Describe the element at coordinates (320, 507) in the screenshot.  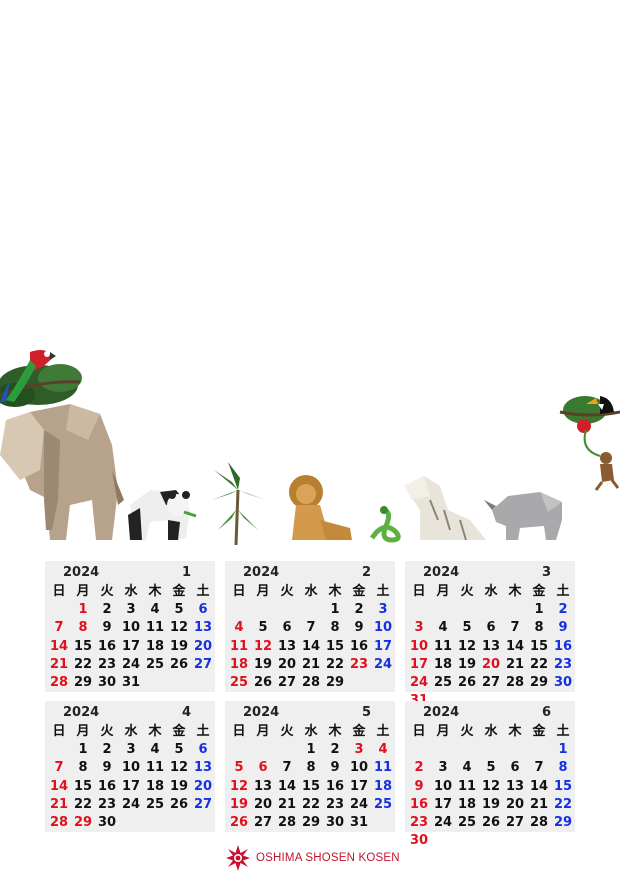
I see `lion-illustration` at that location.